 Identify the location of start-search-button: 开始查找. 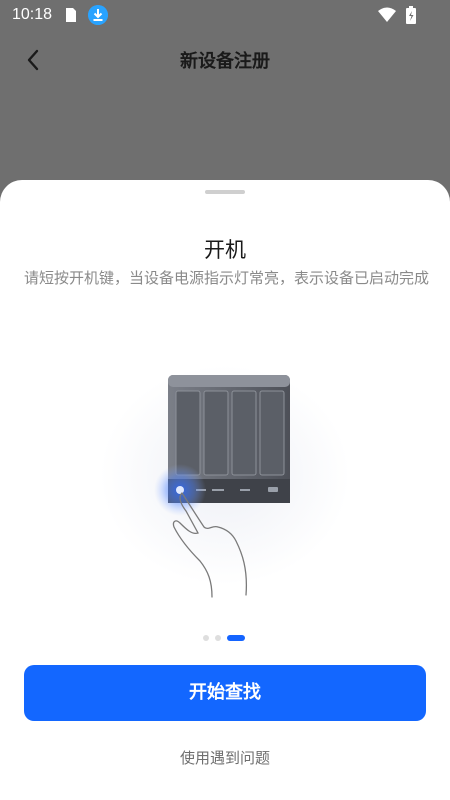
(225, 693).